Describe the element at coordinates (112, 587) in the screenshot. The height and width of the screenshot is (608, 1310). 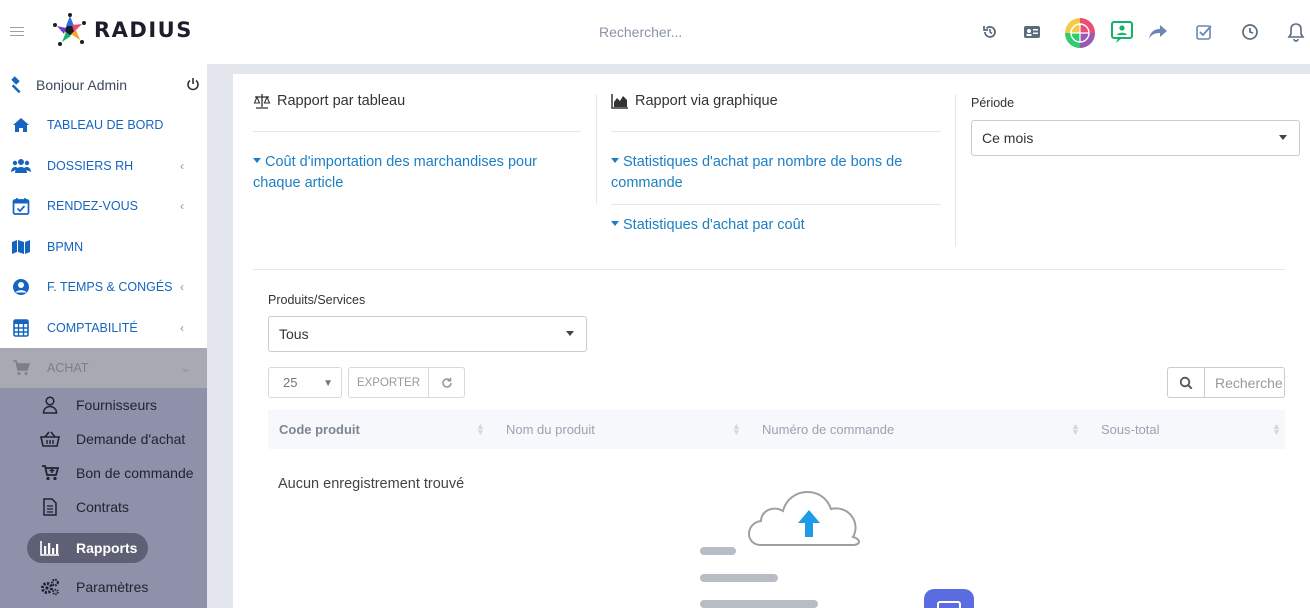
I see `submenu-item-label: Paramètres` at that location.